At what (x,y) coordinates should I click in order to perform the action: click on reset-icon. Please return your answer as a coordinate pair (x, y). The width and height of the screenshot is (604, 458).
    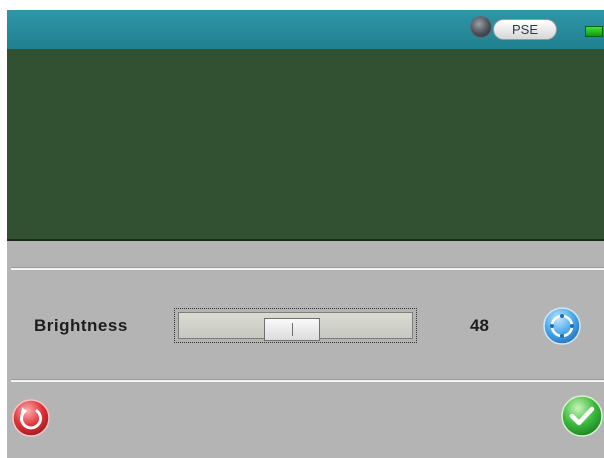
    Looking at the image, I should click on (31, 418).